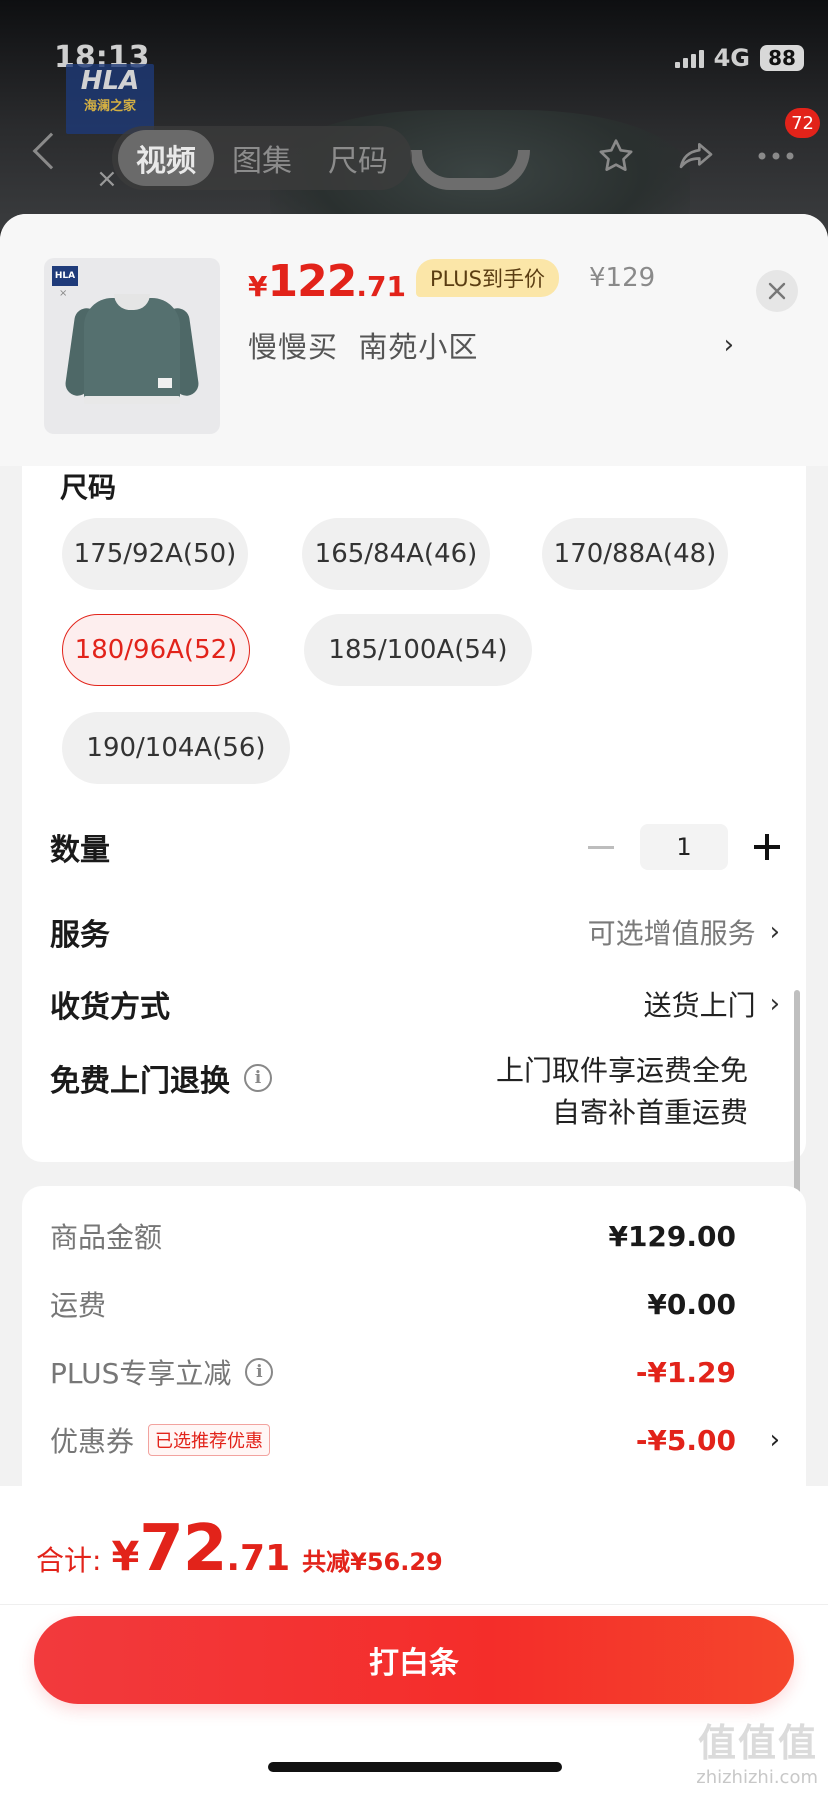 This screenshot has width=828, height=1793. What do you see at coordinates (312, 281) in the screenshot?
I see `price-integer: 122` at bounding box center [312, 281].